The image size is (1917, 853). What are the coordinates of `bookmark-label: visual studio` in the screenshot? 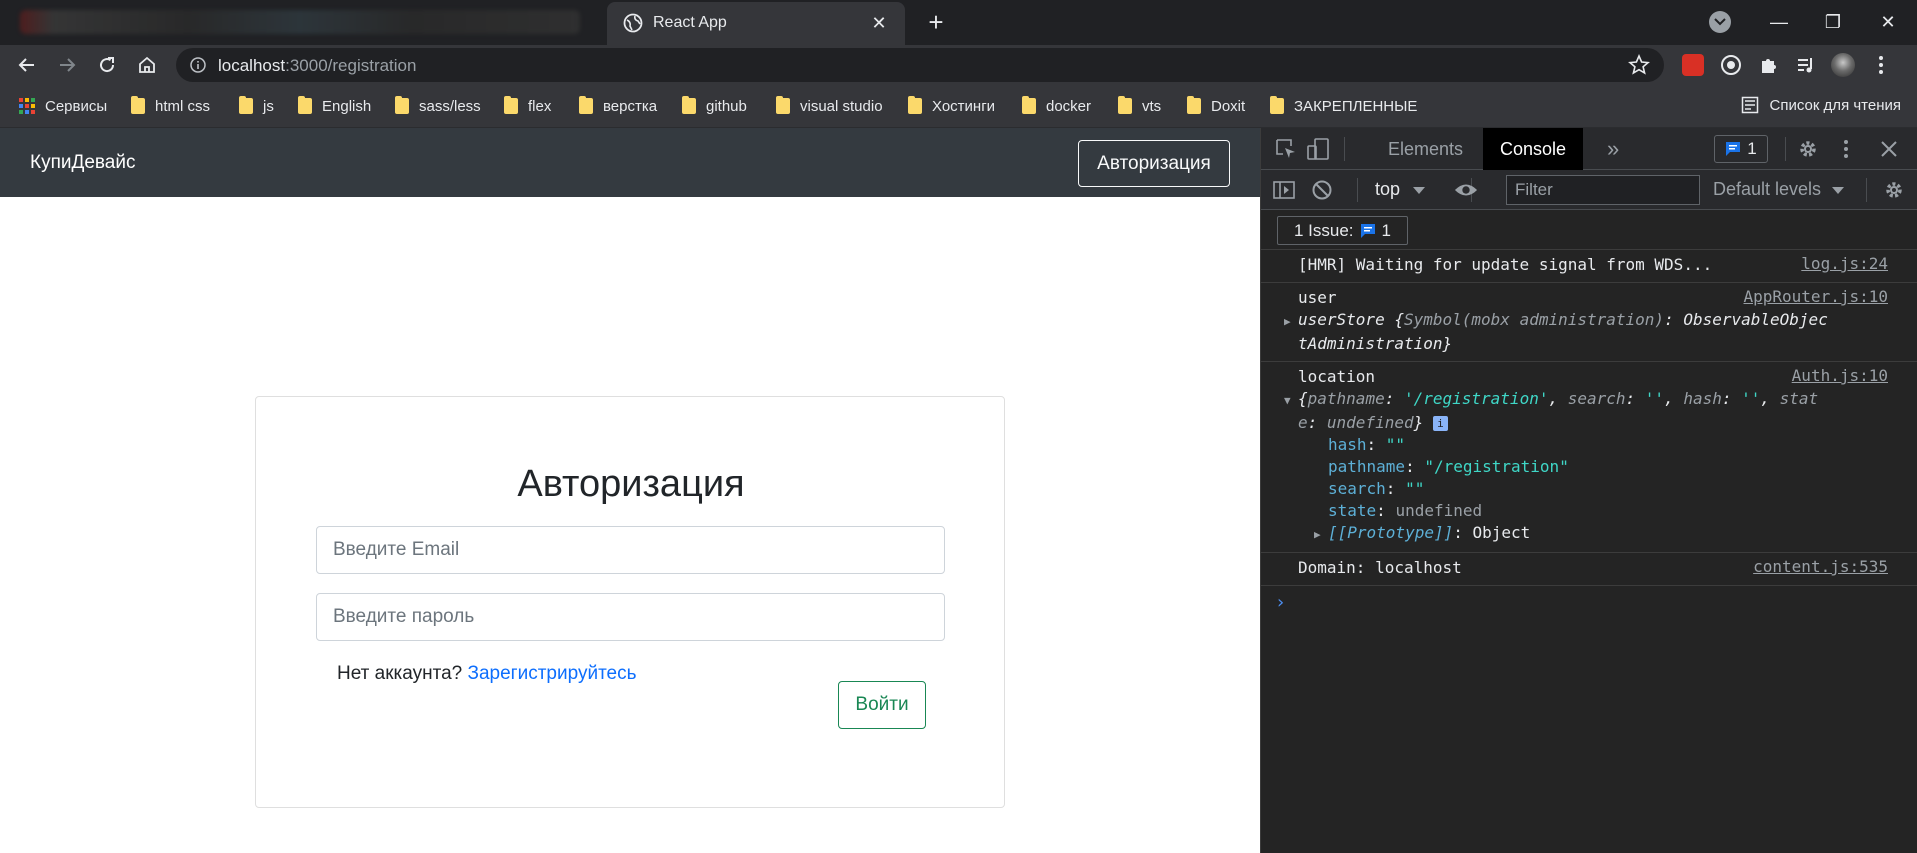 It's located at (841, 106).